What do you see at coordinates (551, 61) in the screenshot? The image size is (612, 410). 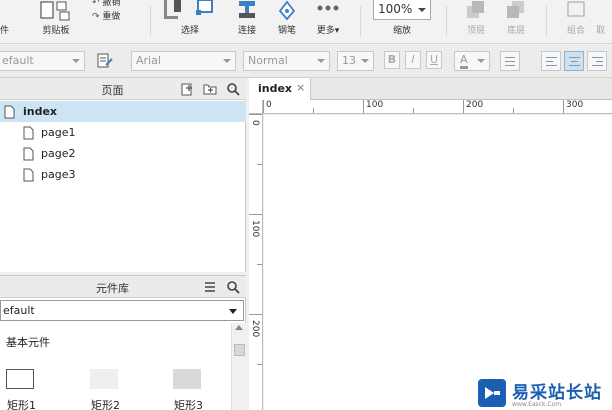 I see `align-left-button` at bounding box center [551, 61].